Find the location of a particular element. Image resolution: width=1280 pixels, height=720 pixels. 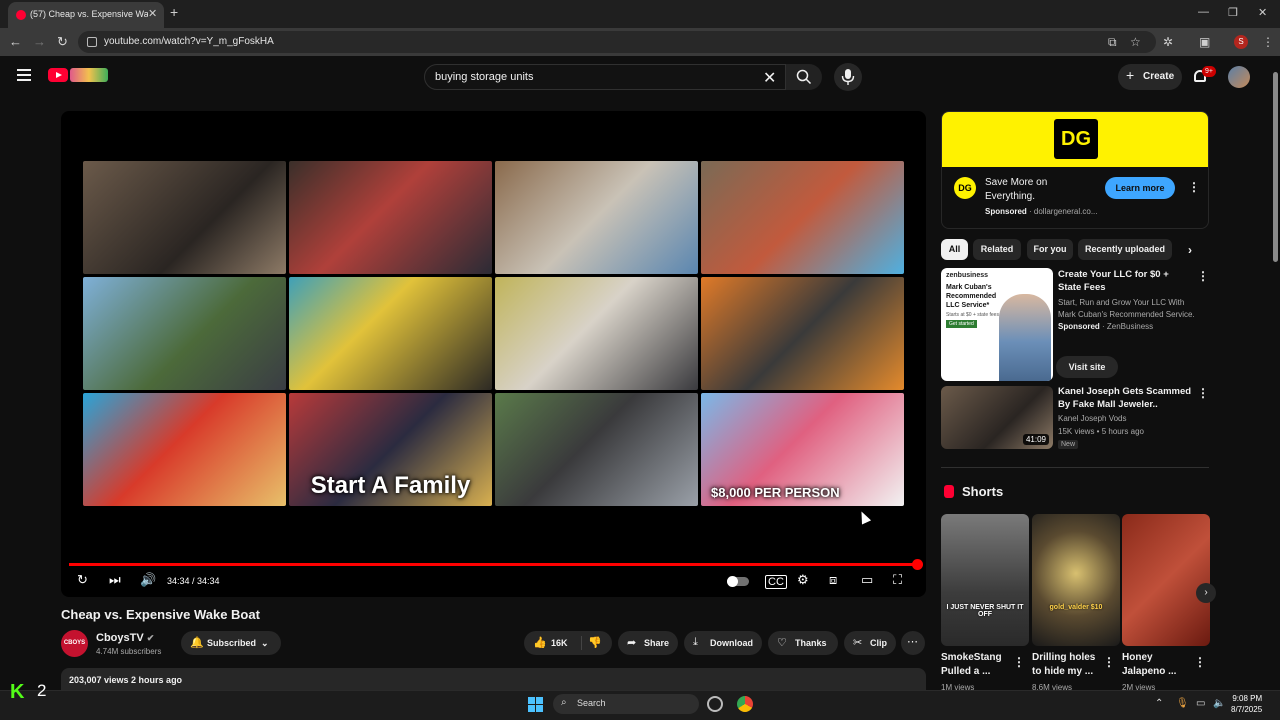

taskbar-search: ⌕ Search is located at coordinates (626, 704).